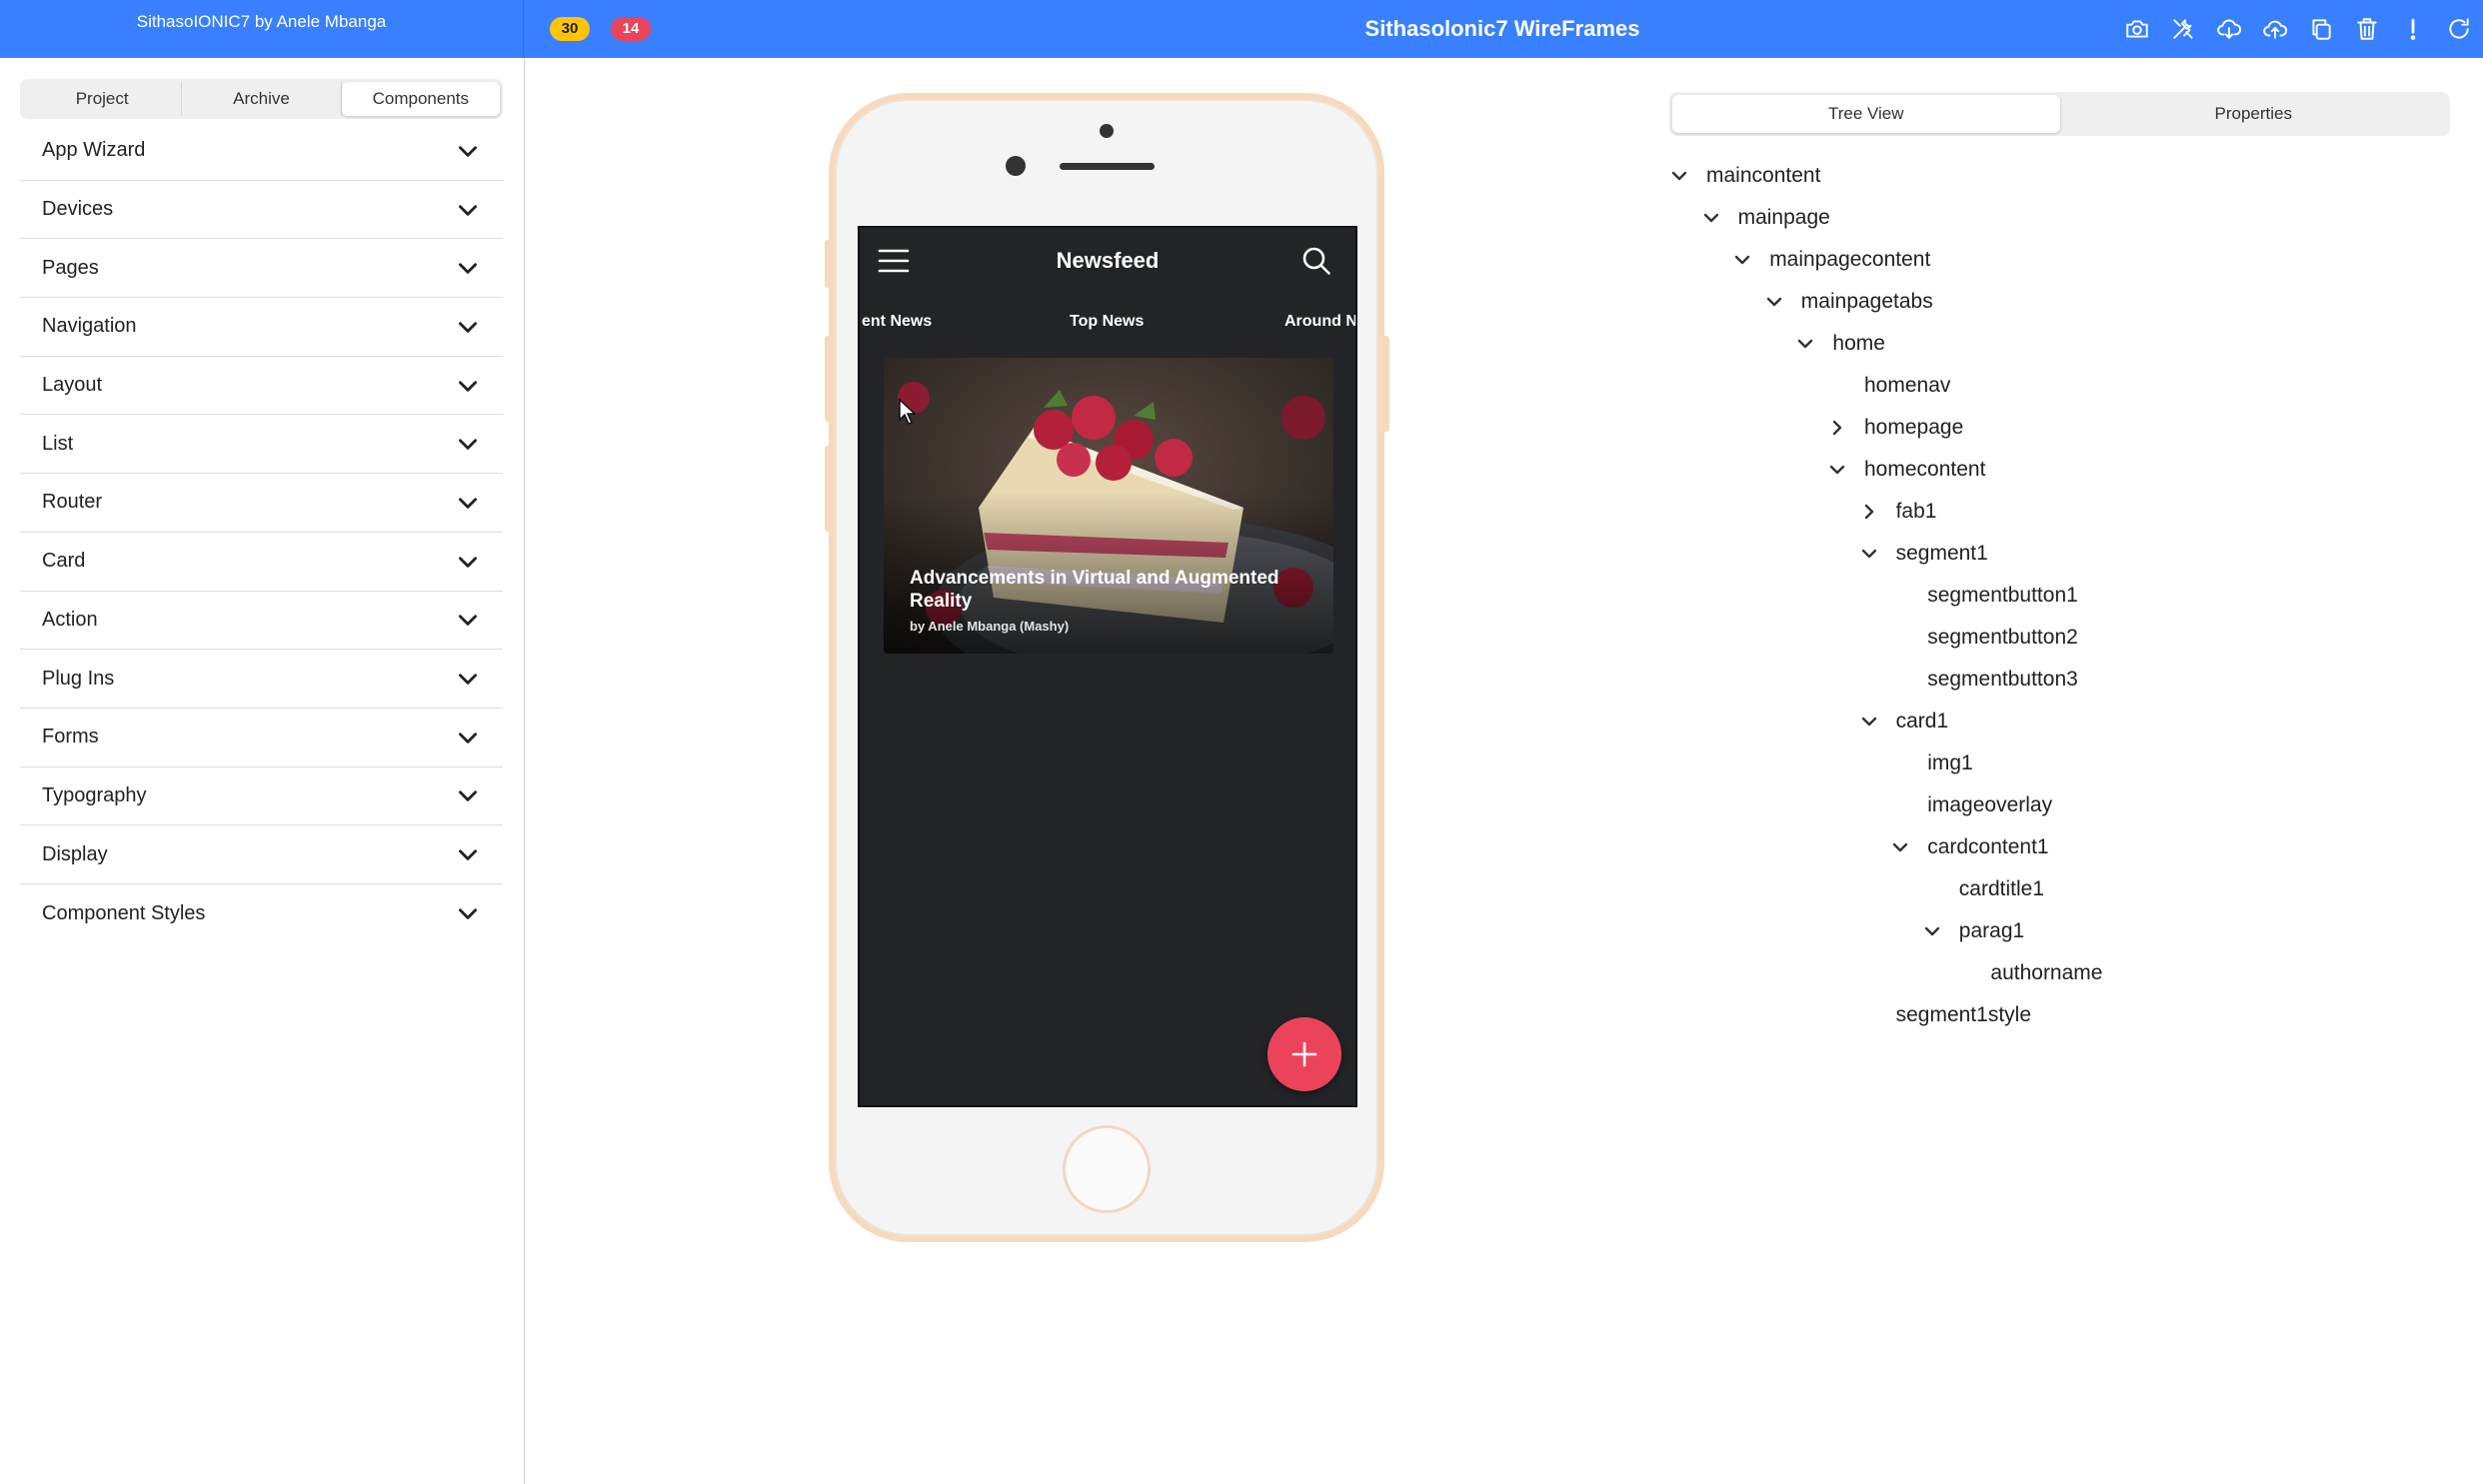  I want to click on tab-archive: Archive, so click(262, 99).